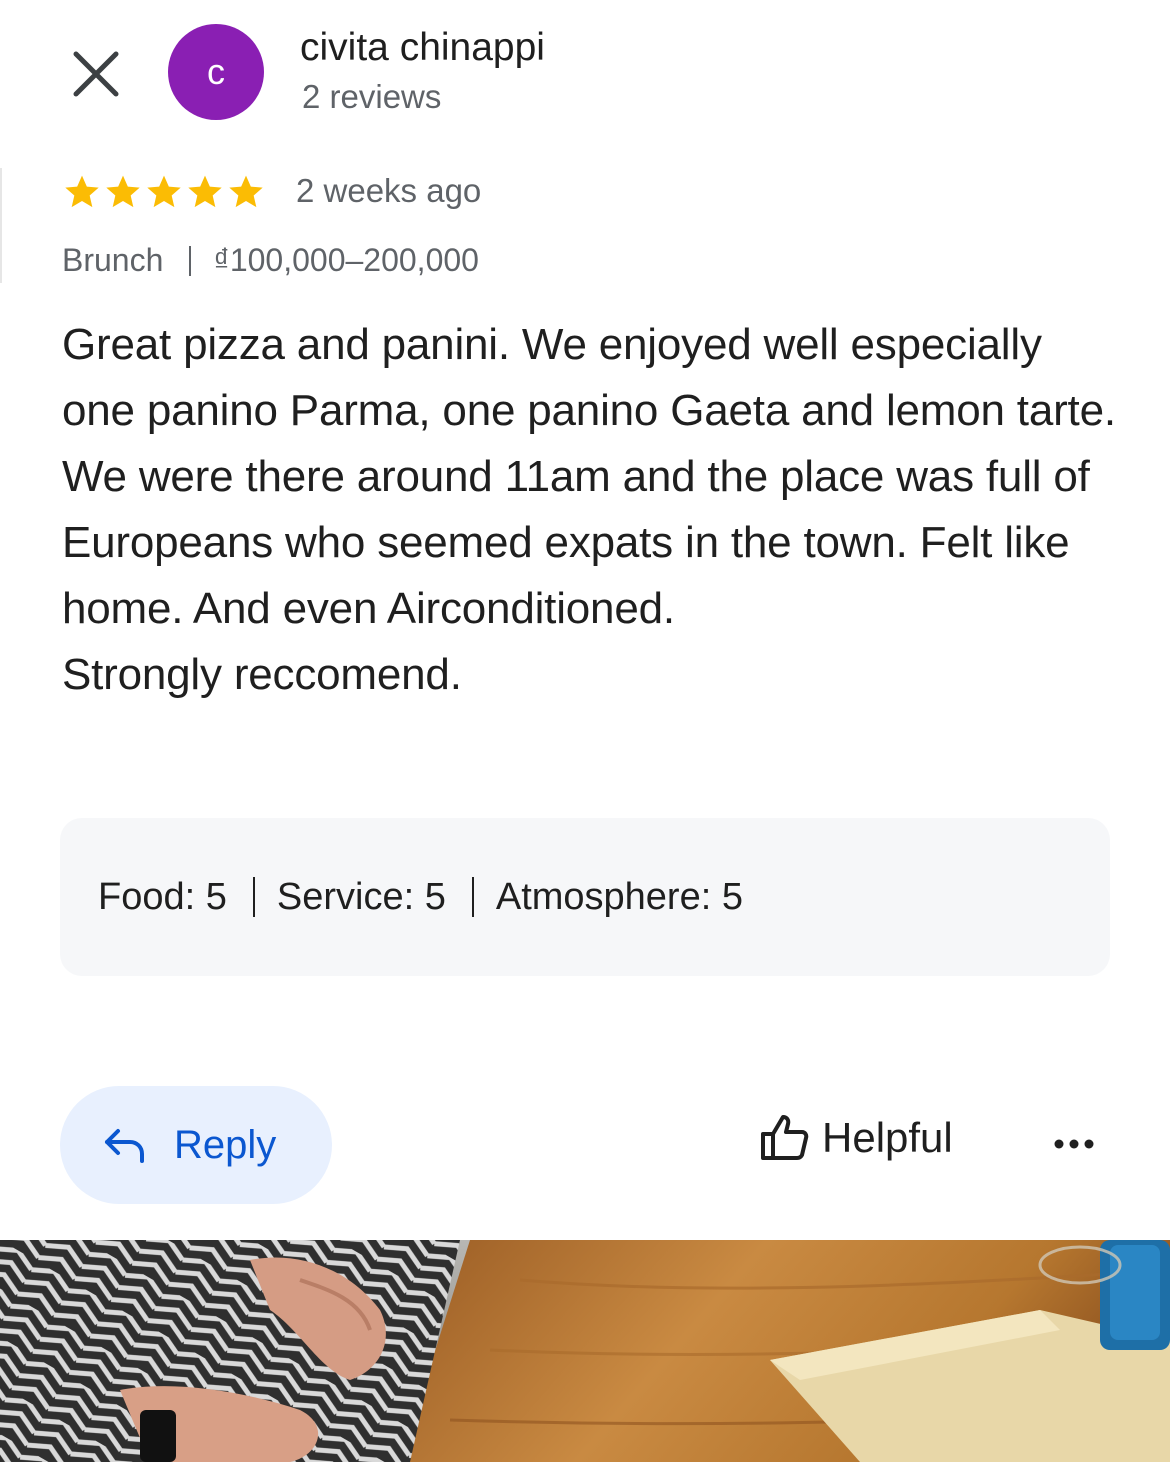  What do you see at coordinates (1, 225) in the screenshot?
I see `edge-divider` at bounding box center [1, 225].